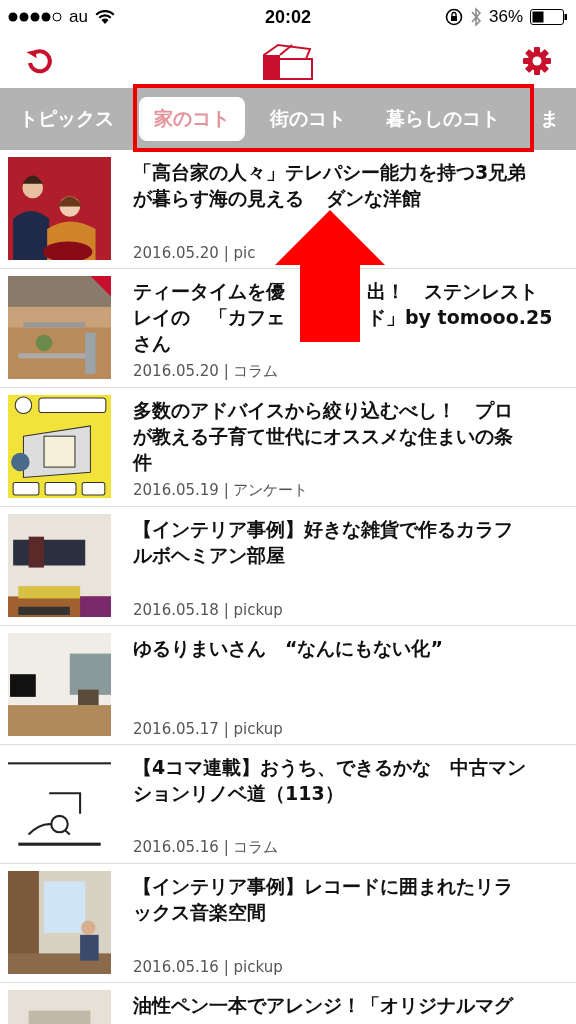 This screenshot has width=576, height=1024. Describe the element at coordinates (323, 1005) in the screenshot. I see `article-title: 油性ペン一本でアレンジ！「オリジナルマグ` at that location.